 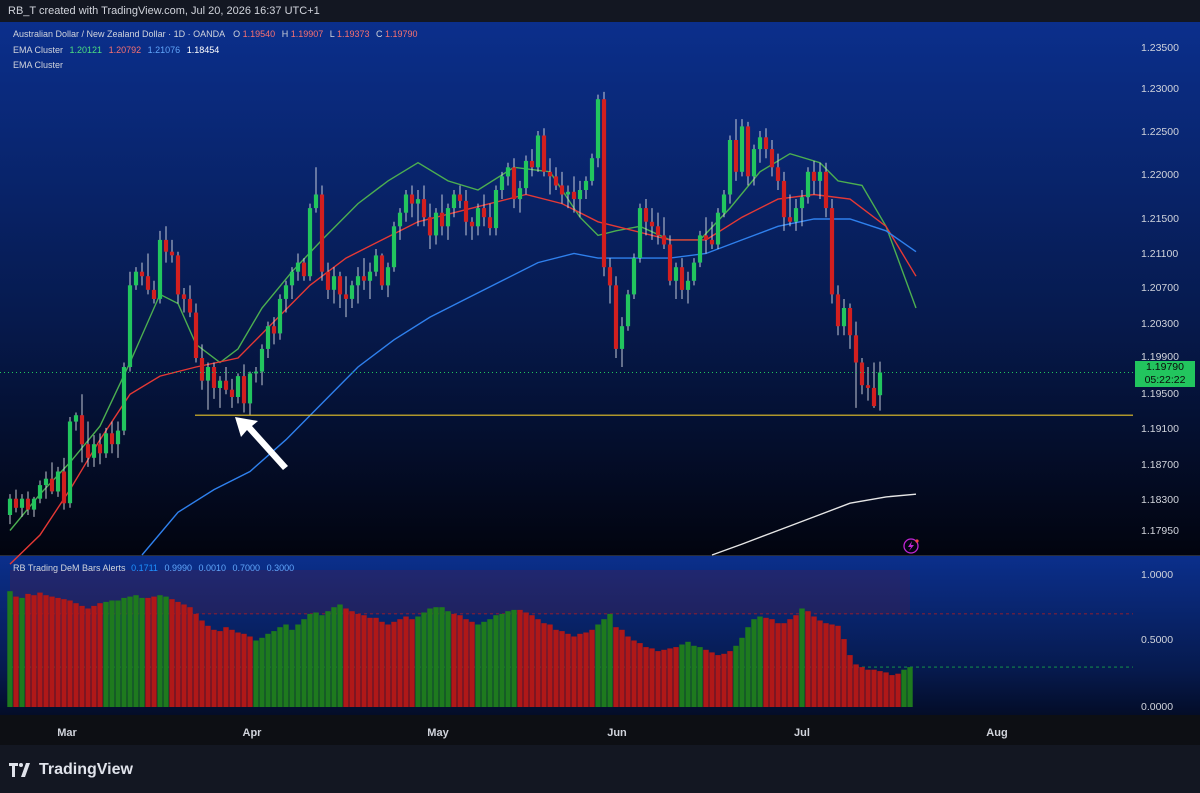 What do you see at coordinates (438, 733) in the screenshot?
I see `x-tick-label: May` at bounding box center [438, 733].